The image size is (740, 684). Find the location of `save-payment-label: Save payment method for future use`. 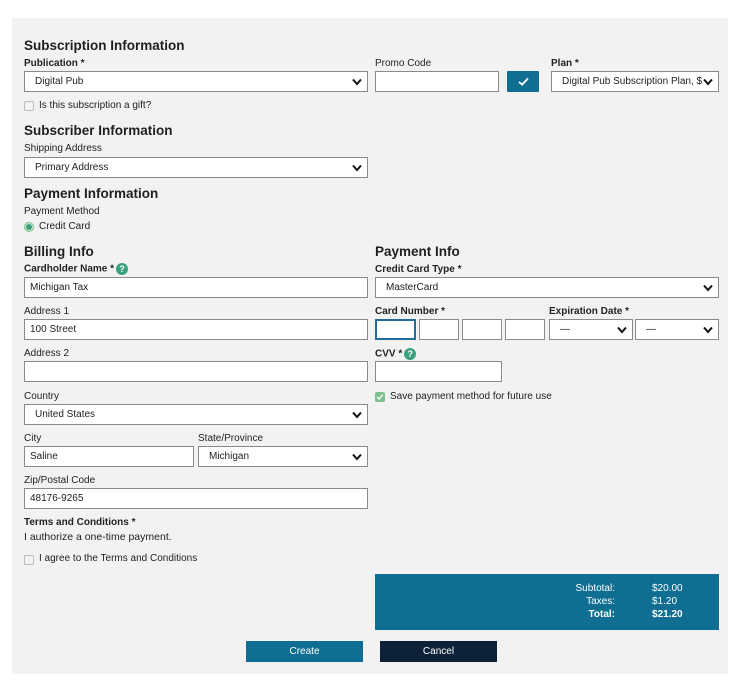

save-payment-label: Save payment method for future use is located at coordinates (471, 396).